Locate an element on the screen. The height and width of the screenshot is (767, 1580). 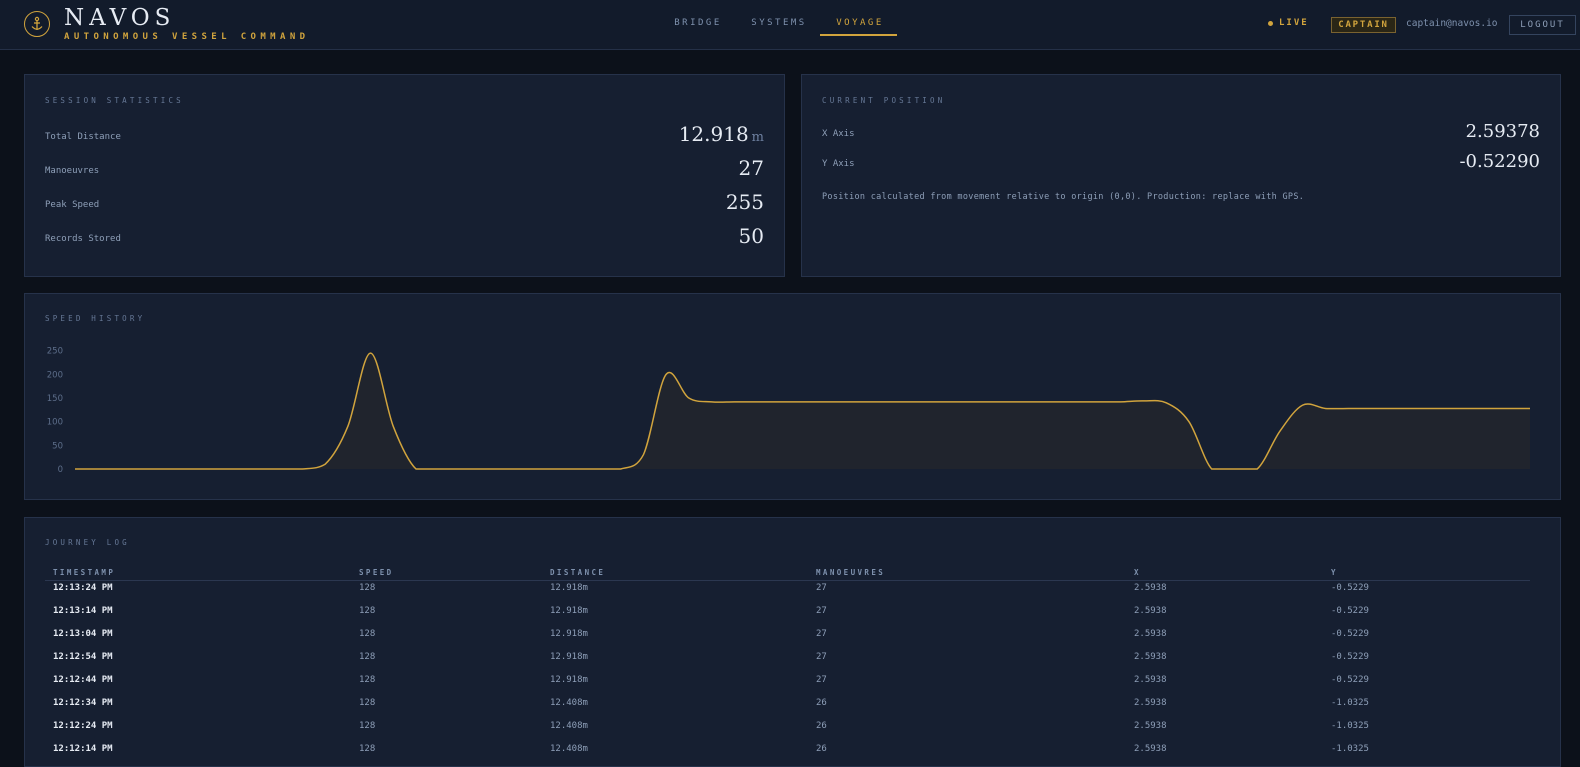
tab-voyage: VOYAGE is located at coordinates (860, 23).